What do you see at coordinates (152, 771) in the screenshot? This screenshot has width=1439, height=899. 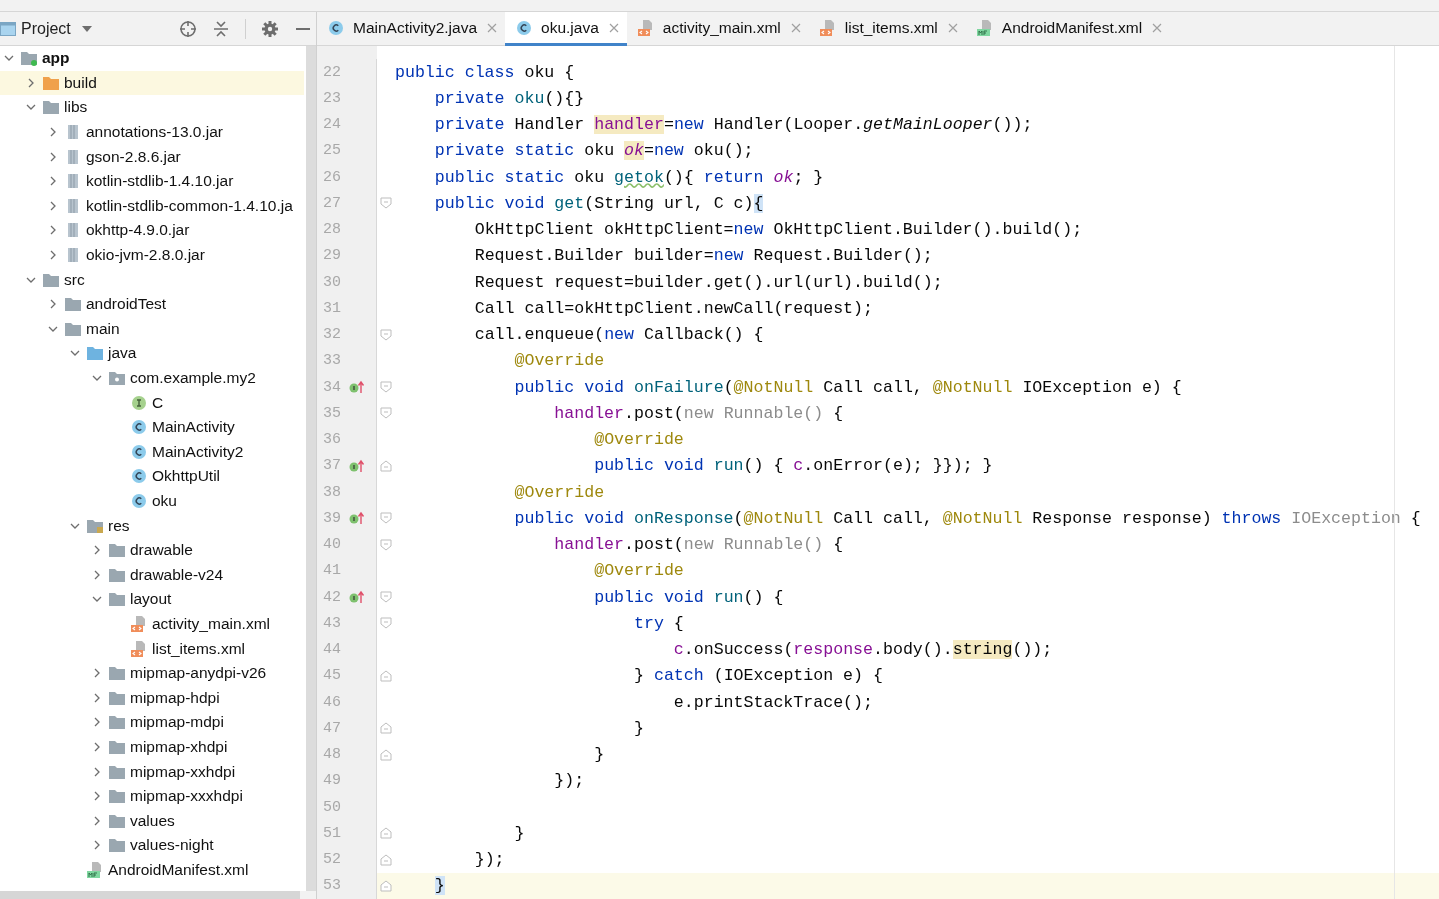 I see `tree-item: mipmap-xxhdpi` at bounding box center [152, 771].